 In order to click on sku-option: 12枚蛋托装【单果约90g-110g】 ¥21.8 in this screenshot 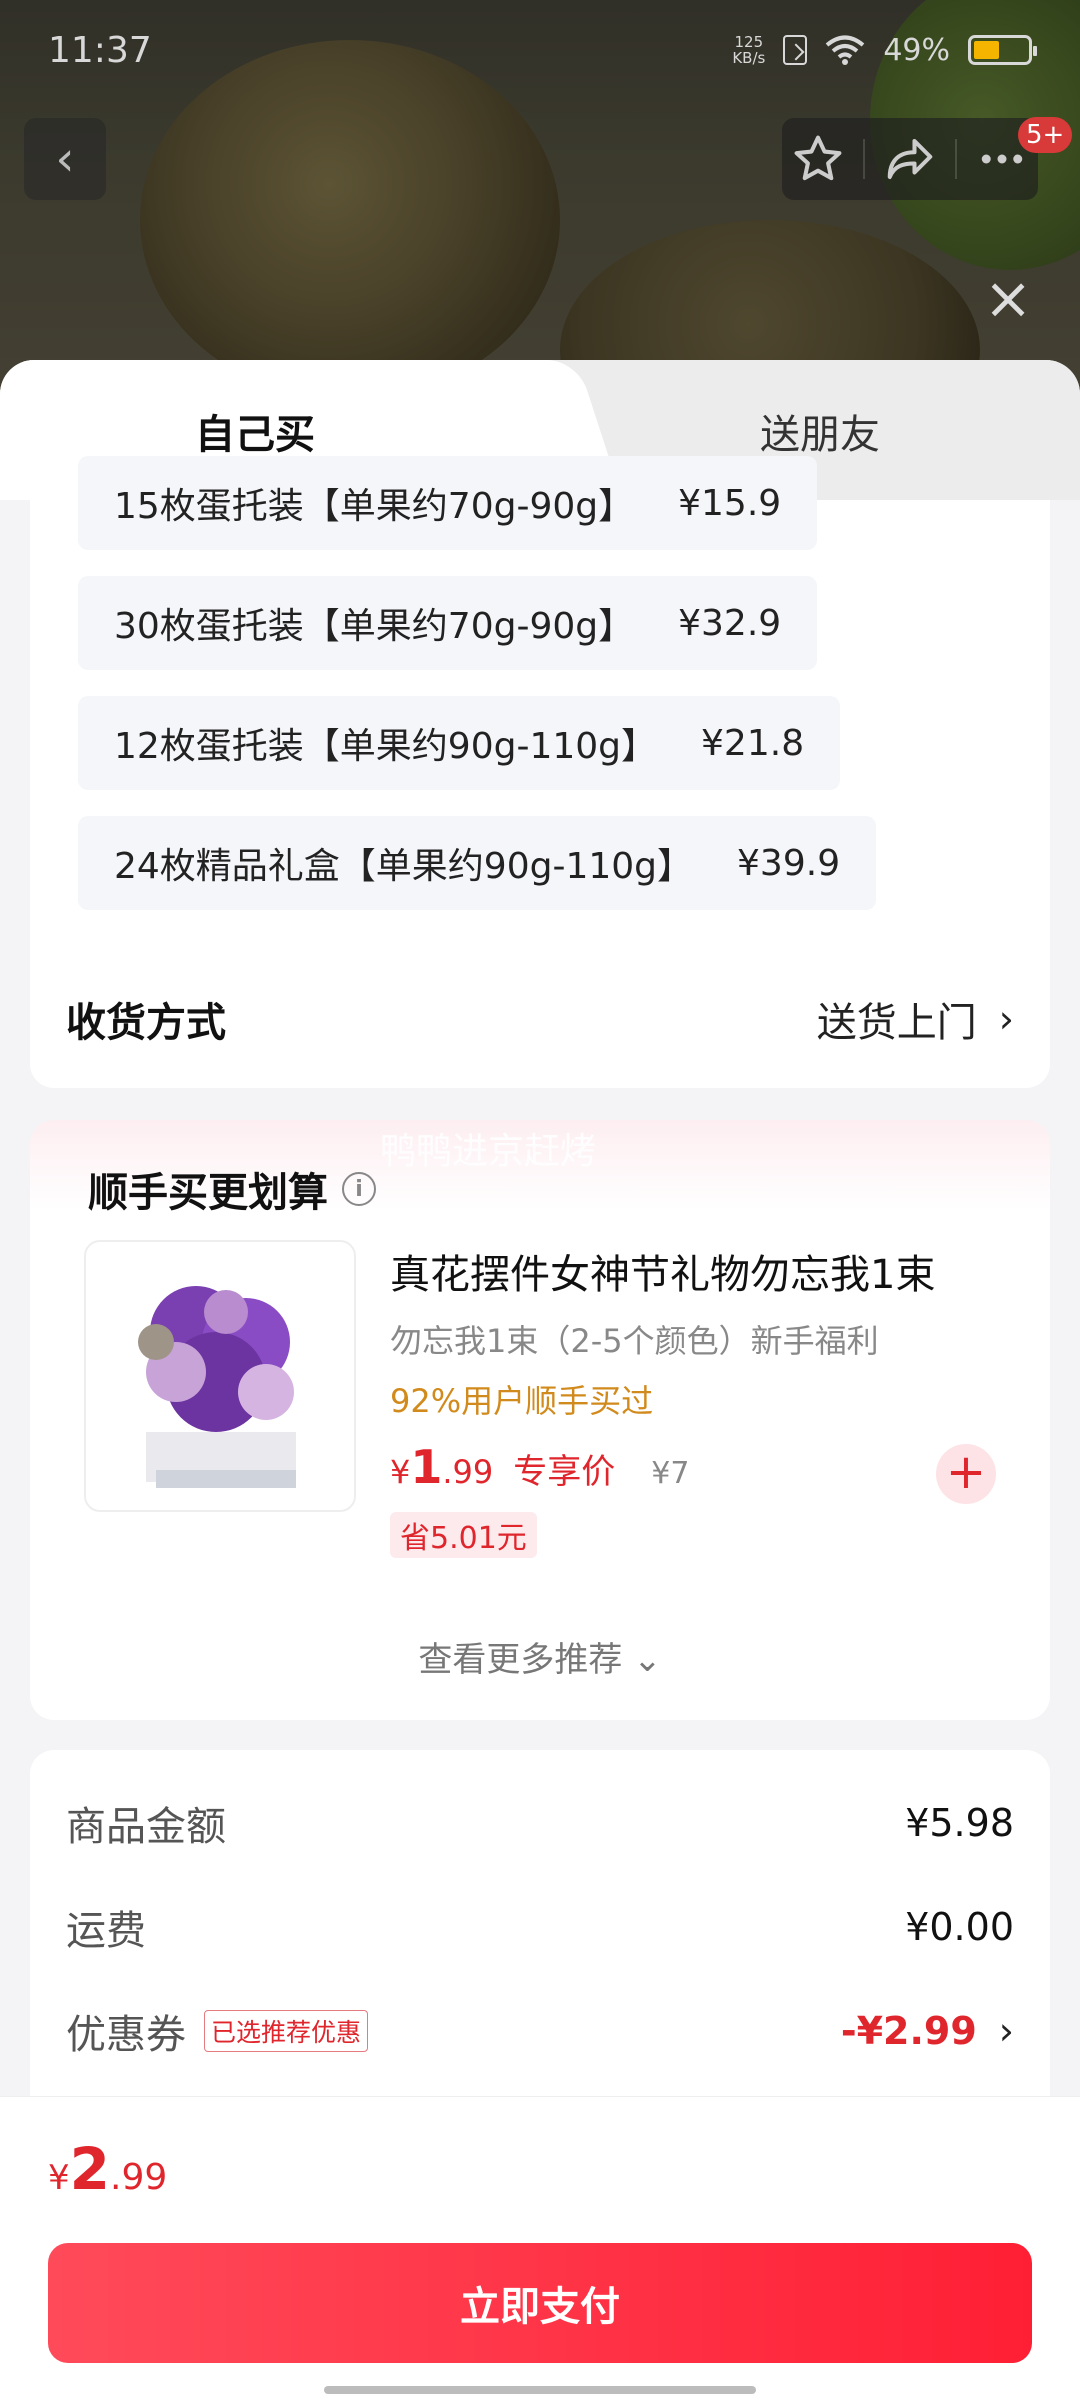, I will do `click(459, 743)`.